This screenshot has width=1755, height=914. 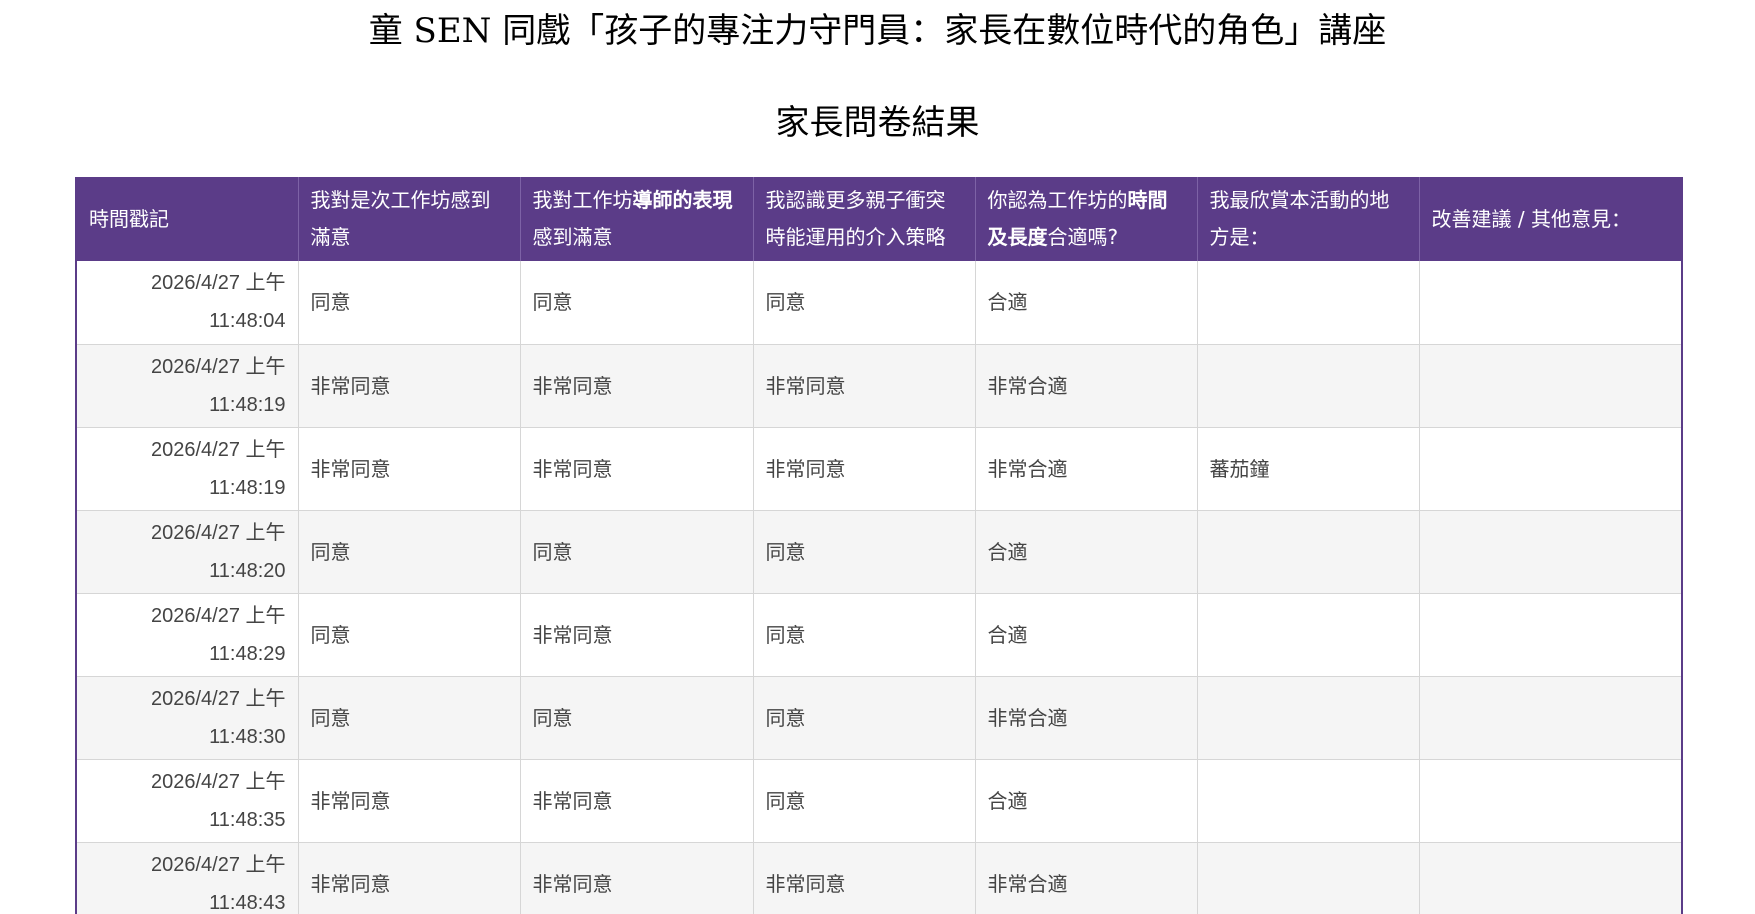 What do you see at coordinates (877, 31) in the screenshot?
I see `page-title: 童 SEN 同戲「孩子的專注力守門員：家長在數位時代的角色」講座` at bounding box center [877, 31].